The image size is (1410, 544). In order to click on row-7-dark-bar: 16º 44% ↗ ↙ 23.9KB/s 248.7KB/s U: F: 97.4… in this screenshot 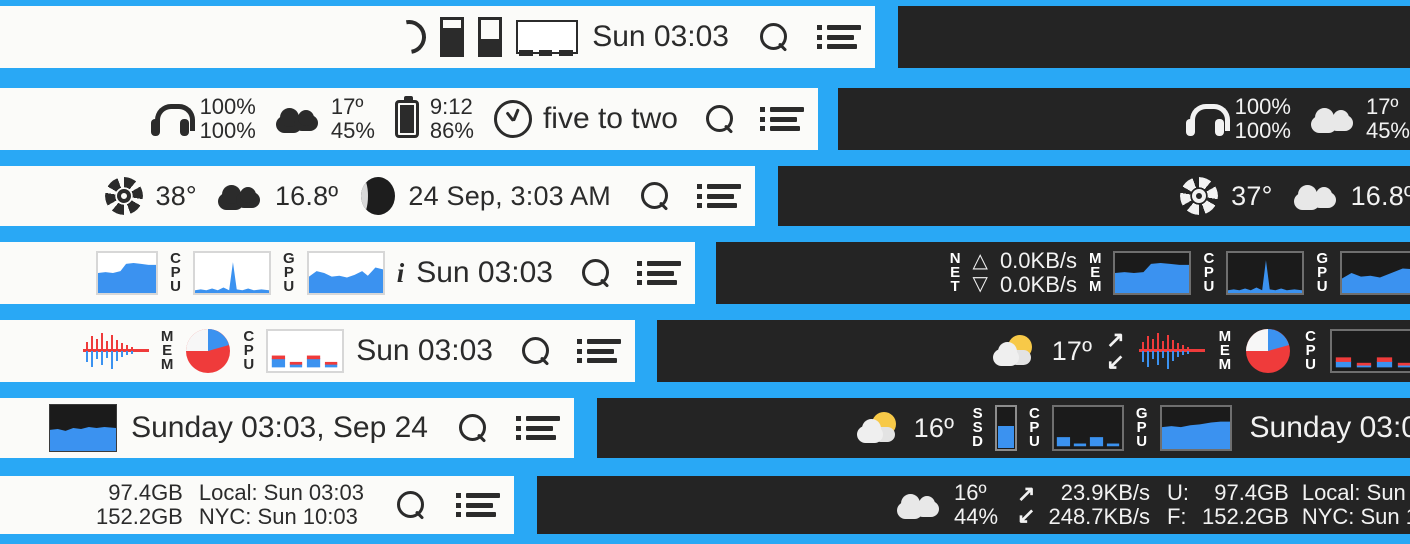, I will do `click(973, 505)`.